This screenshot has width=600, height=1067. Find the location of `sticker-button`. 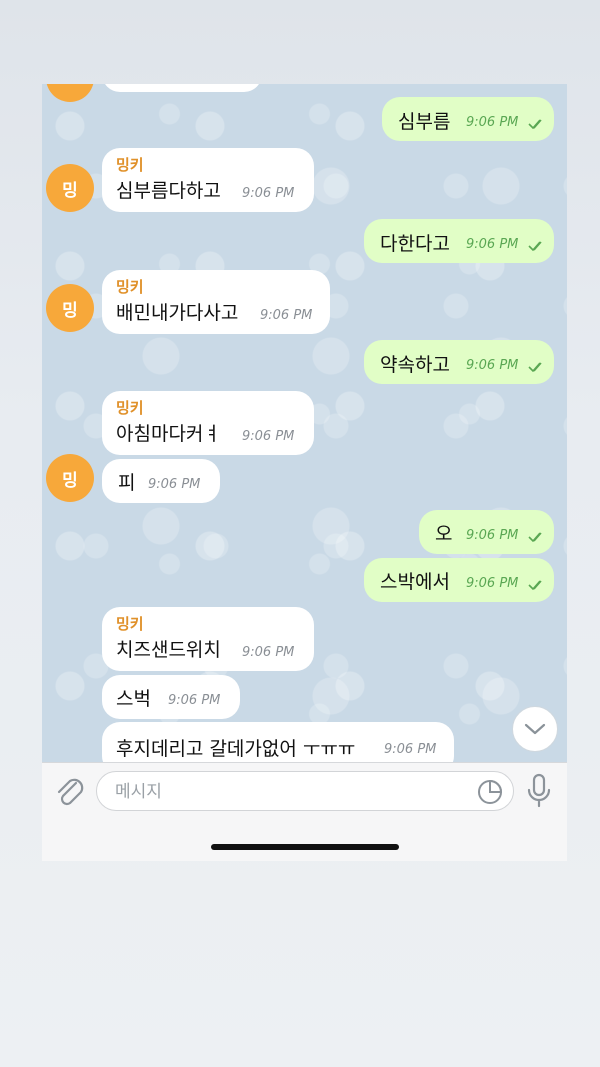

sticker-button is located at coordinates (490, 792).